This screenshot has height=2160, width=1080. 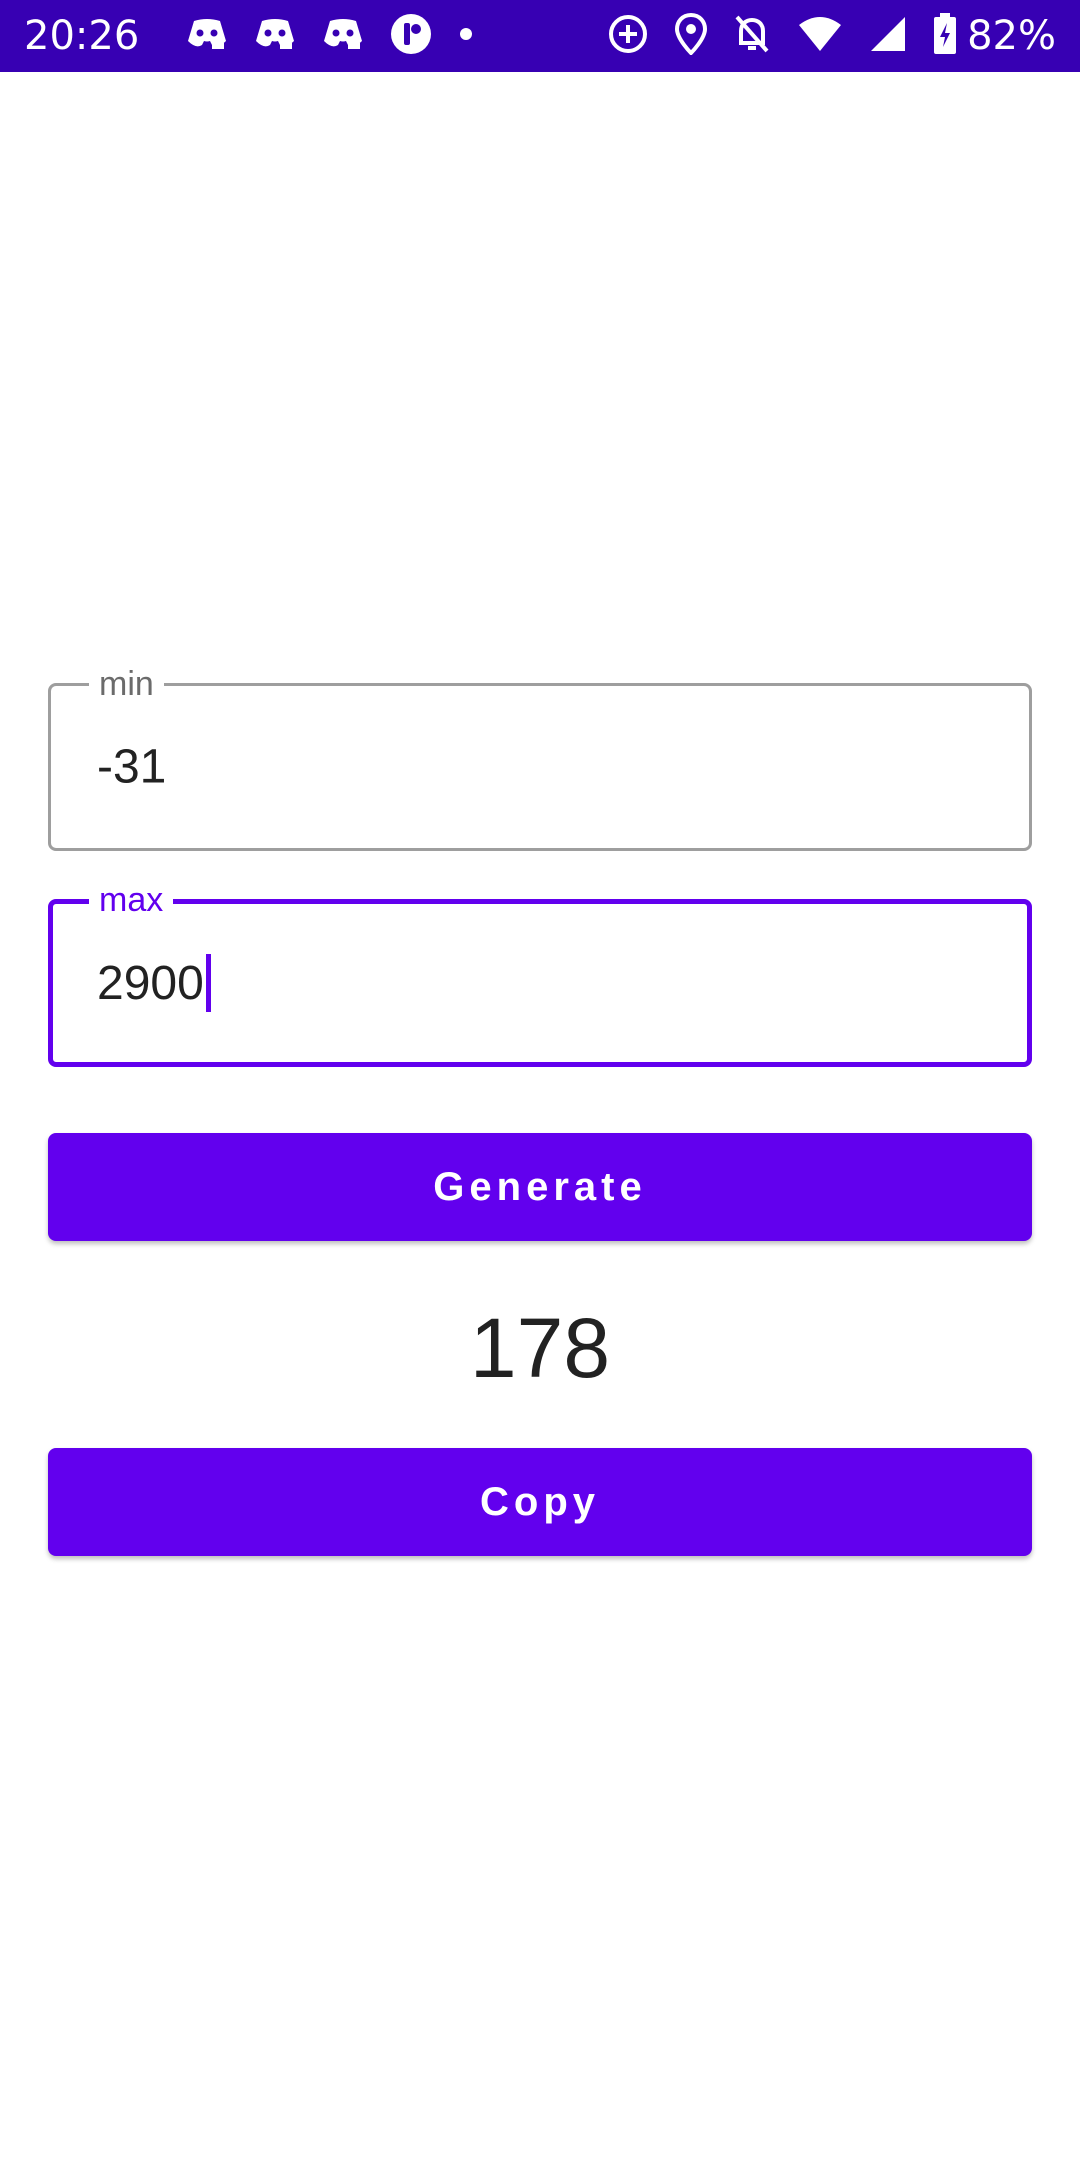 I want to click on max-field-value-wrap: 2900, so click(x=154, y=983).